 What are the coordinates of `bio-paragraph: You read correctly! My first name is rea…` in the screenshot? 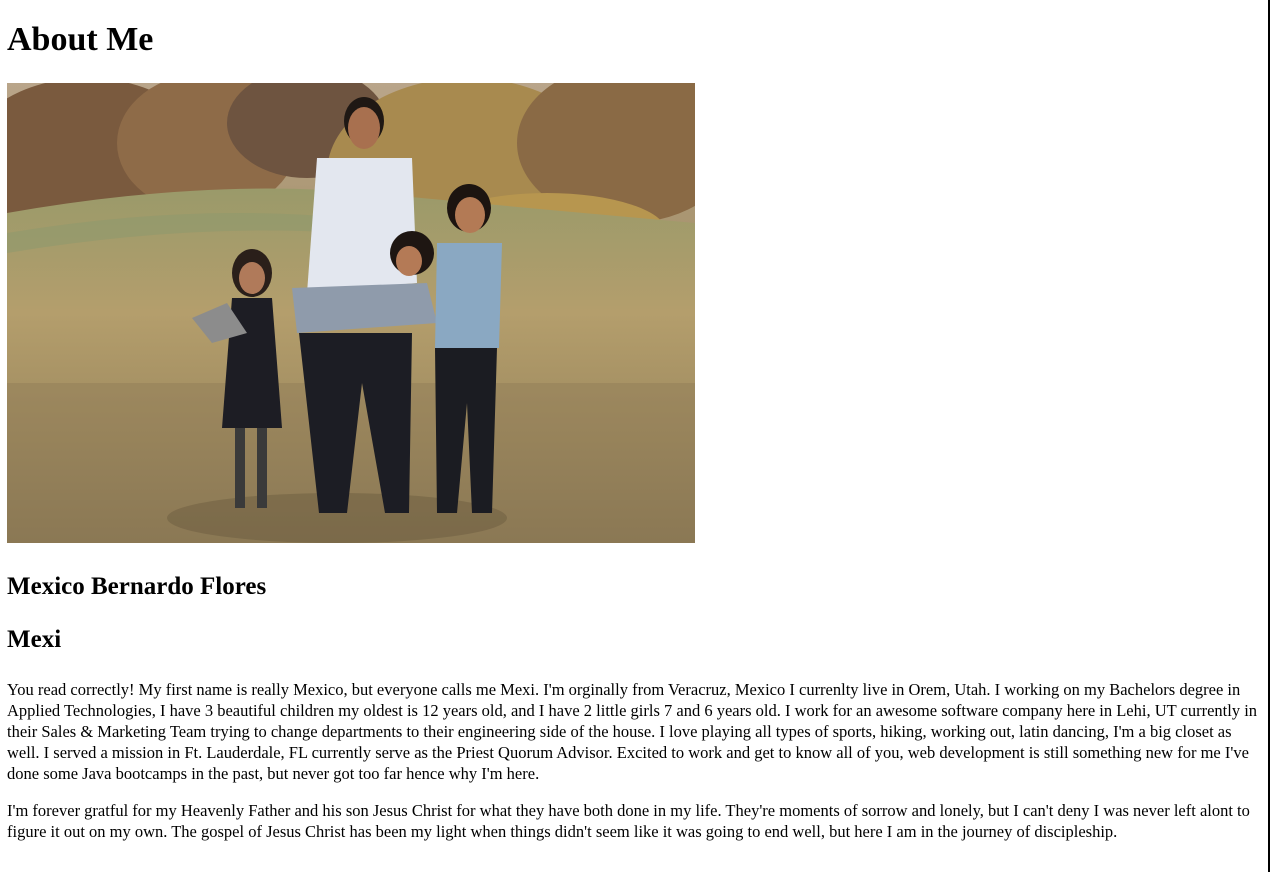 It's located at (632, 731).